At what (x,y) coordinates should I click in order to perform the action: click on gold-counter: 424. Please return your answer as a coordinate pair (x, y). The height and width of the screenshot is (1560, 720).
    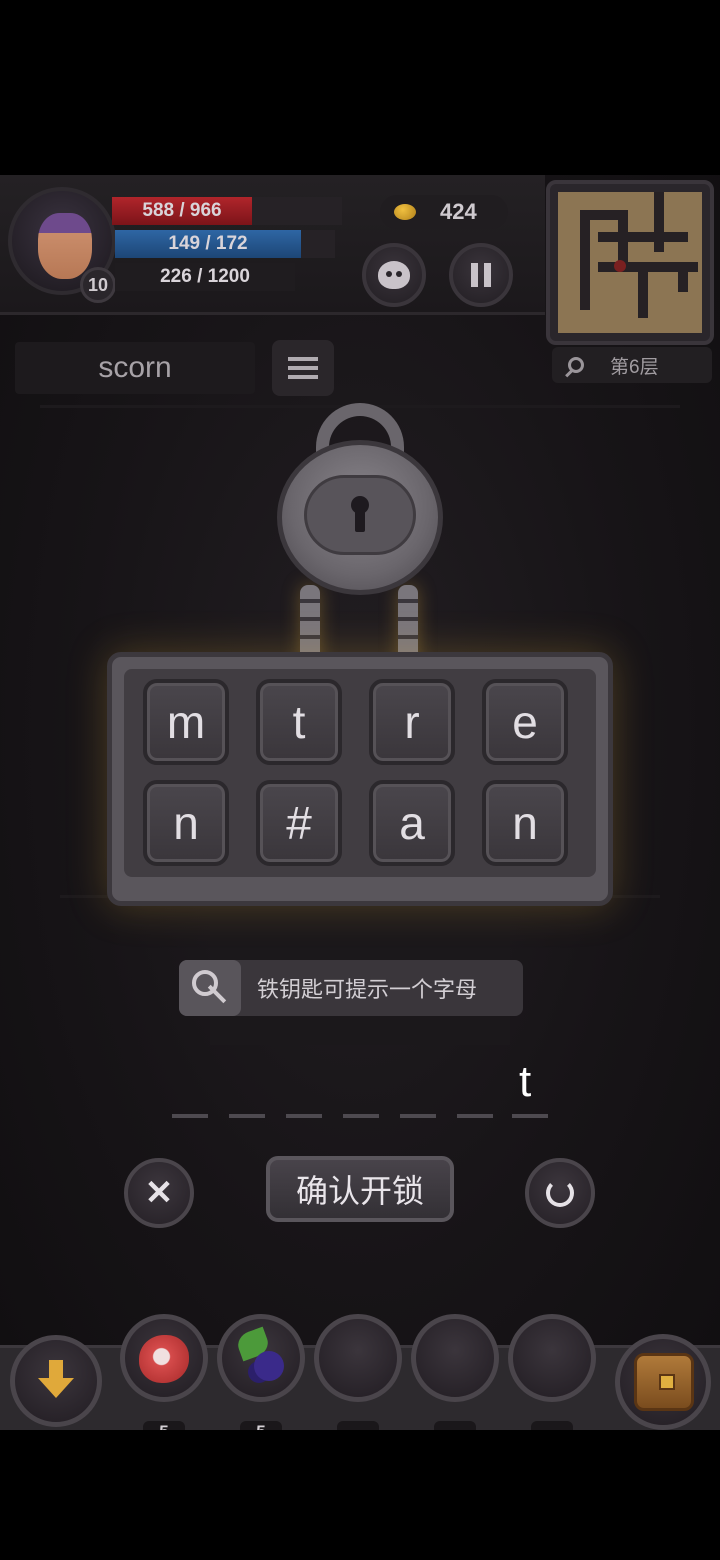
    Looking at the image, I should click on (444, 212).